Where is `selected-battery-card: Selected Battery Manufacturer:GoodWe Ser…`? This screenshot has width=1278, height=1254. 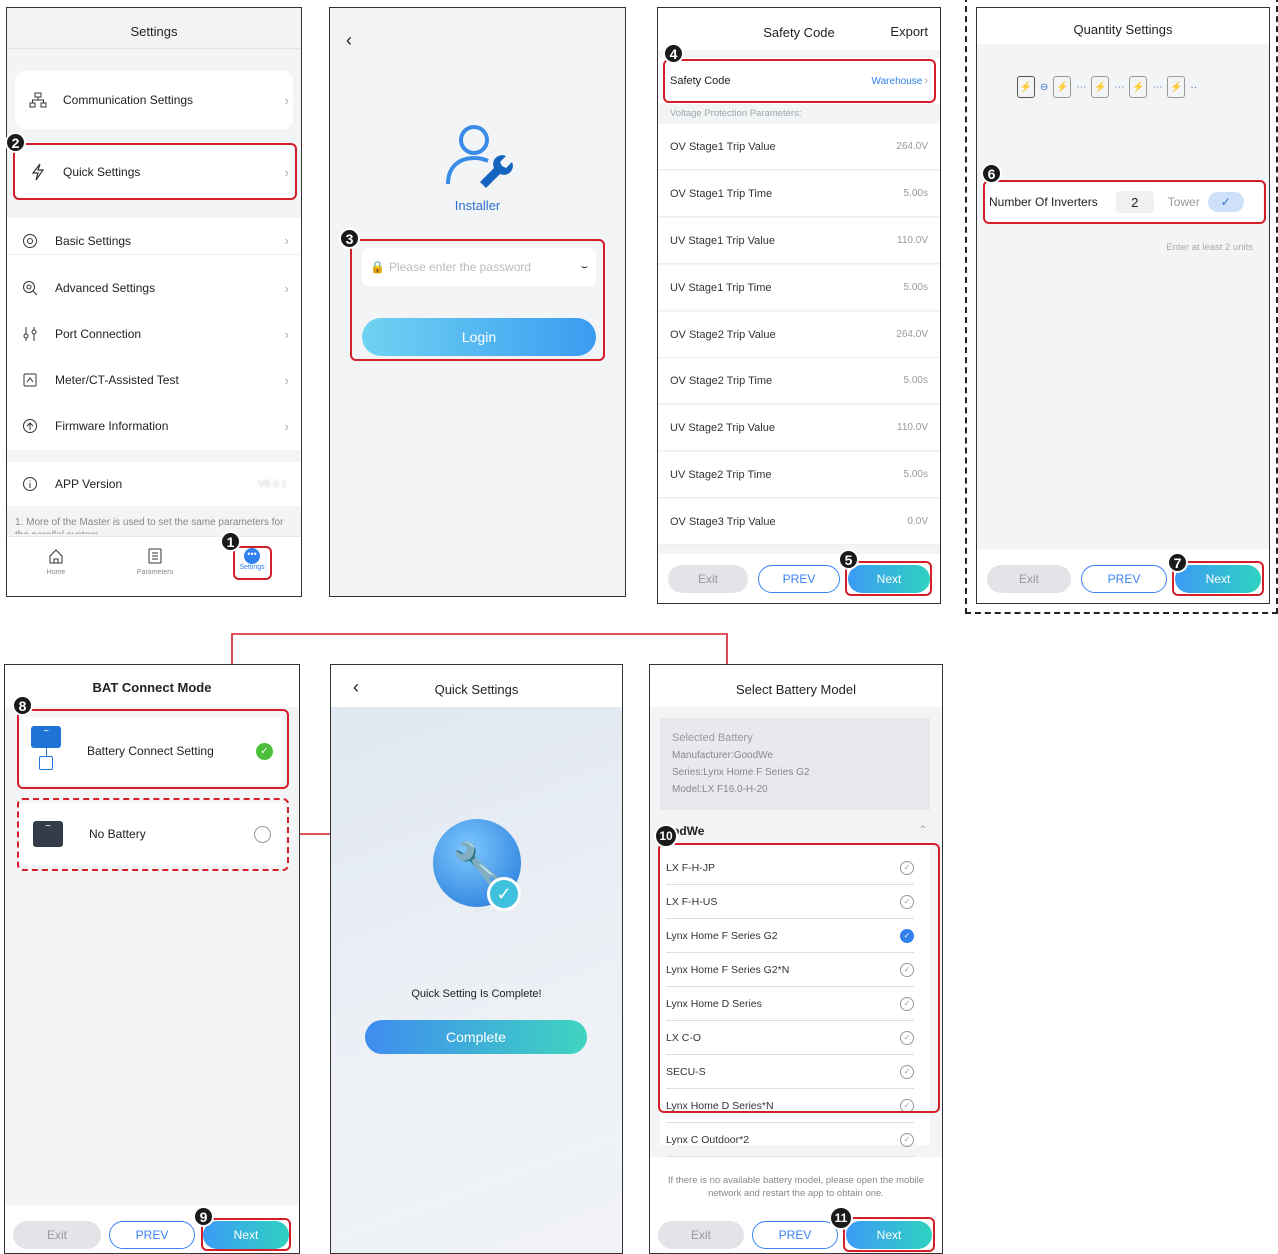 selected-battery-card: Selected Battery Manufacturer:GoodWe Ser… is located at coordinates (795, 764).